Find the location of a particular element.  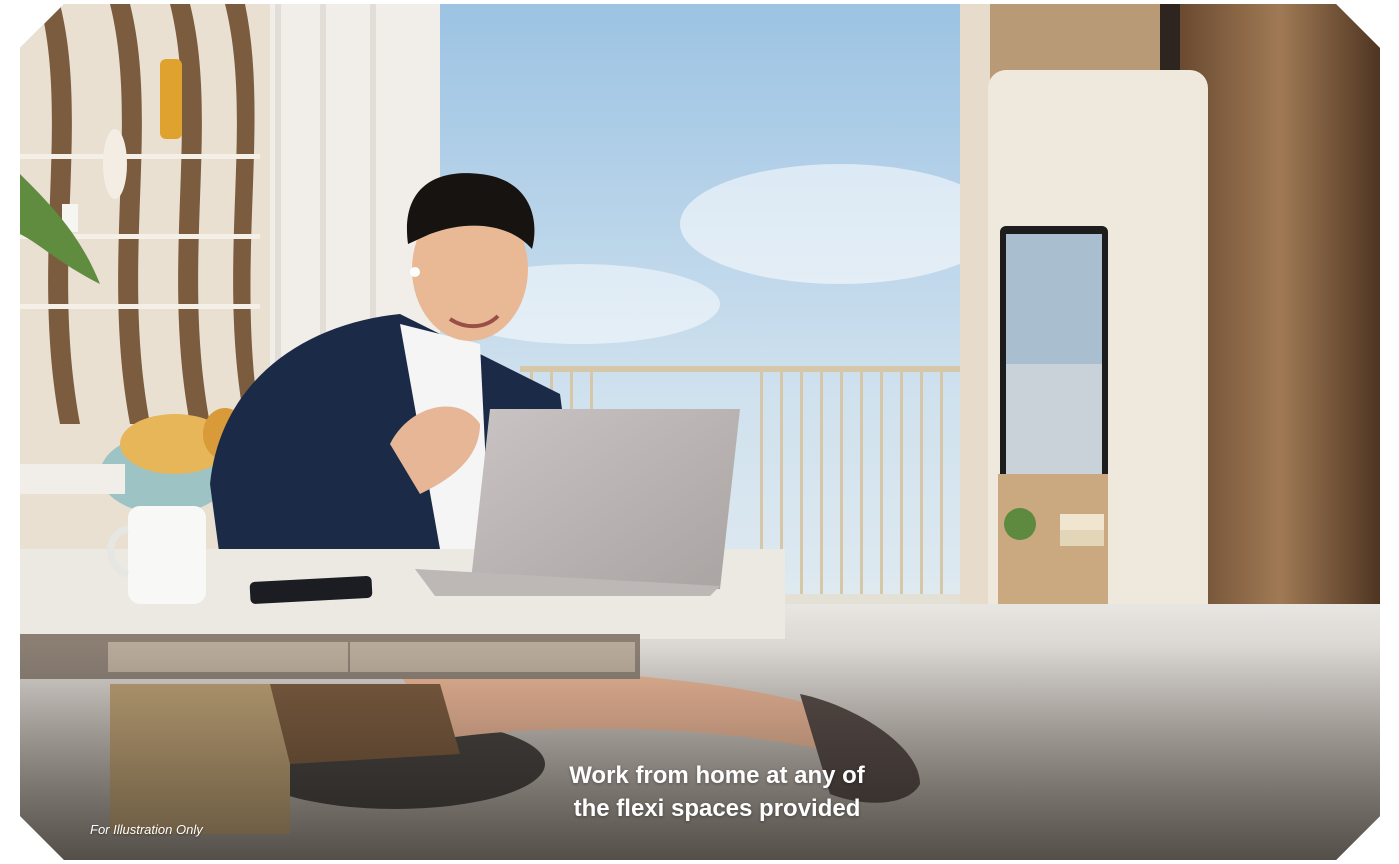

laptop is located at coordinates (605, 499).